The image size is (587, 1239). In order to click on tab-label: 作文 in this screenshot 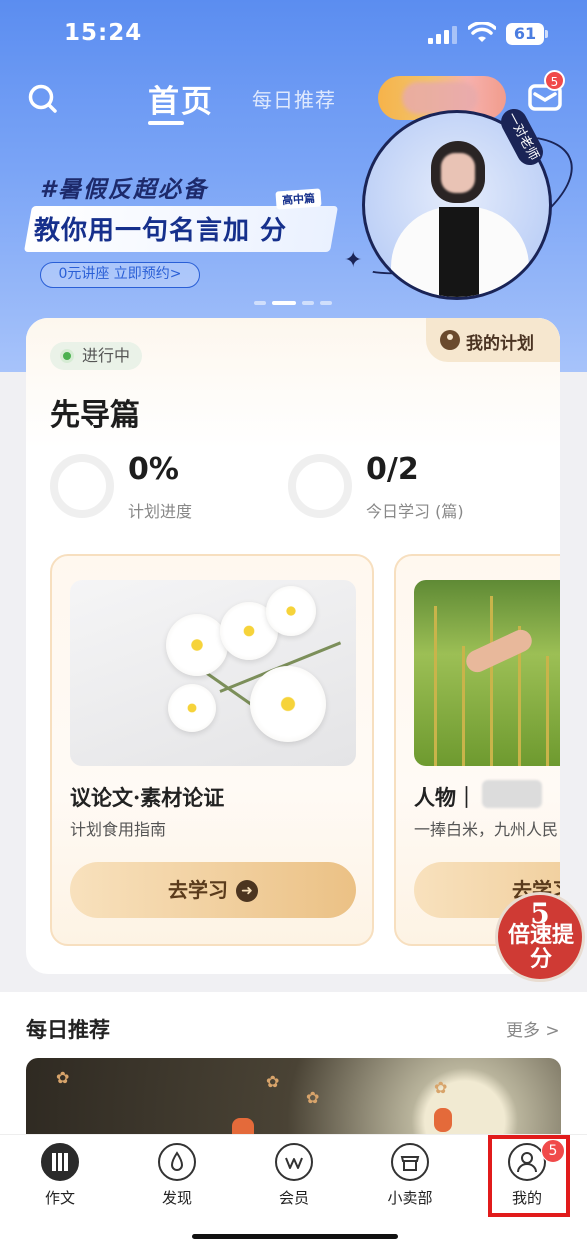, I will do `click(59, 1198)`.